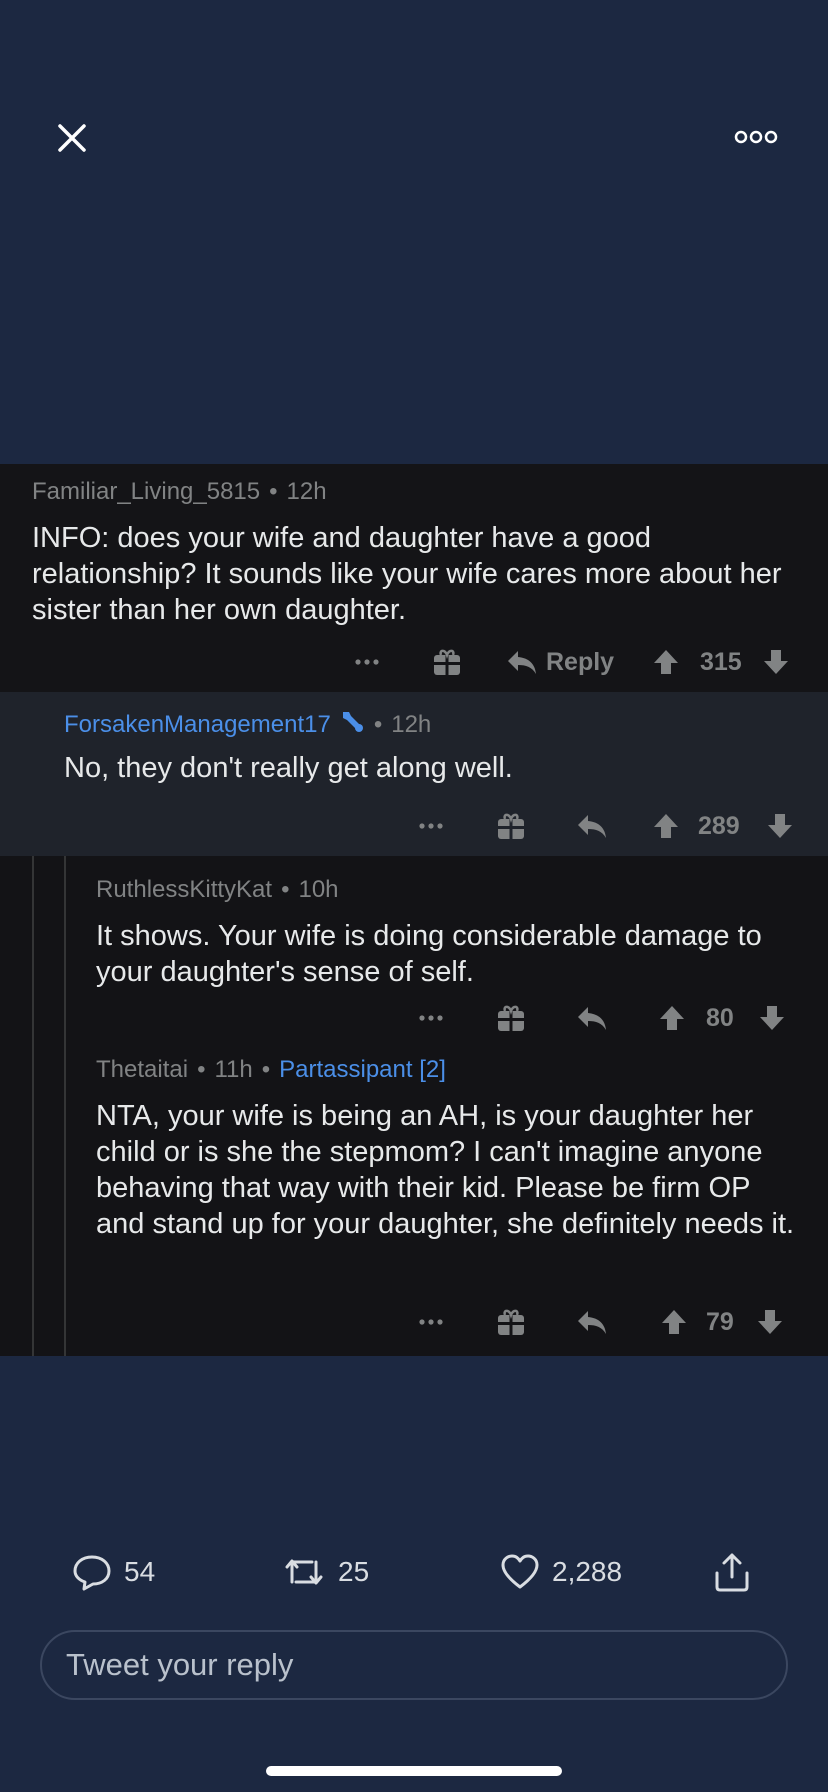 This screenshot has width=828, height=1792. I want to click on comment-username: RuthlessKittyKat, so click(184, 890).